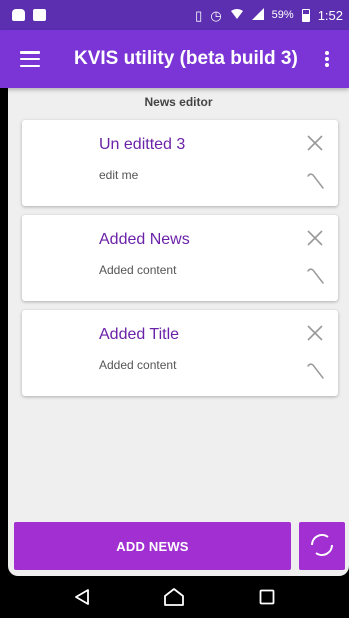  Describe the element at coordinates (139, 334) in the screenshot. I see `news-card-title: Added Title` at that location.